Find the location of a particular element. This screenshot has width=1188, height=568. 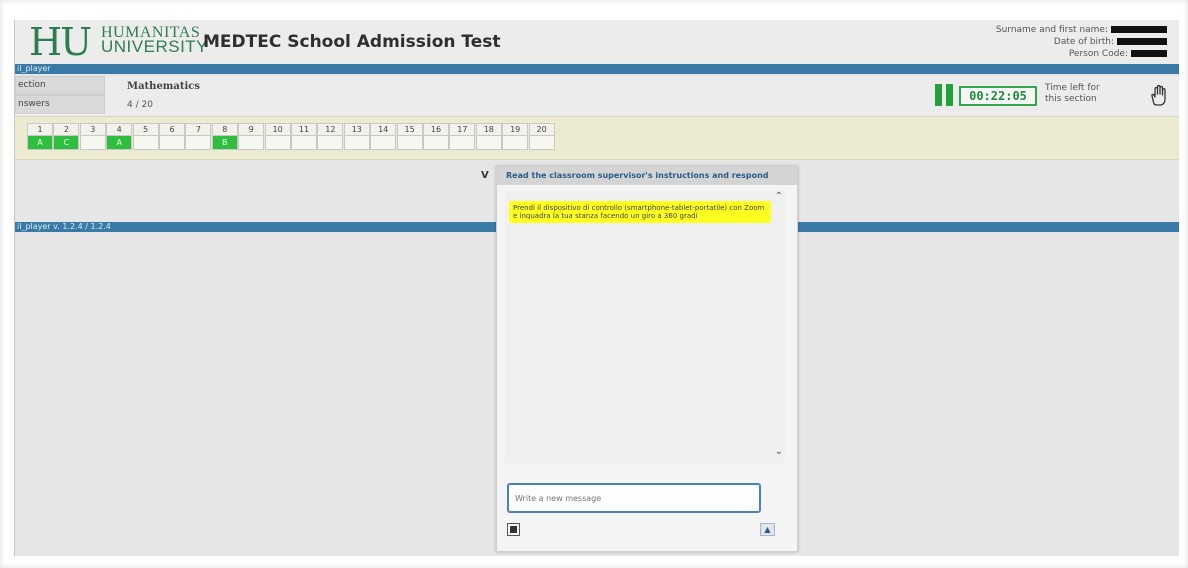

send-icon: ▲ is located at coordinates (767, 529).